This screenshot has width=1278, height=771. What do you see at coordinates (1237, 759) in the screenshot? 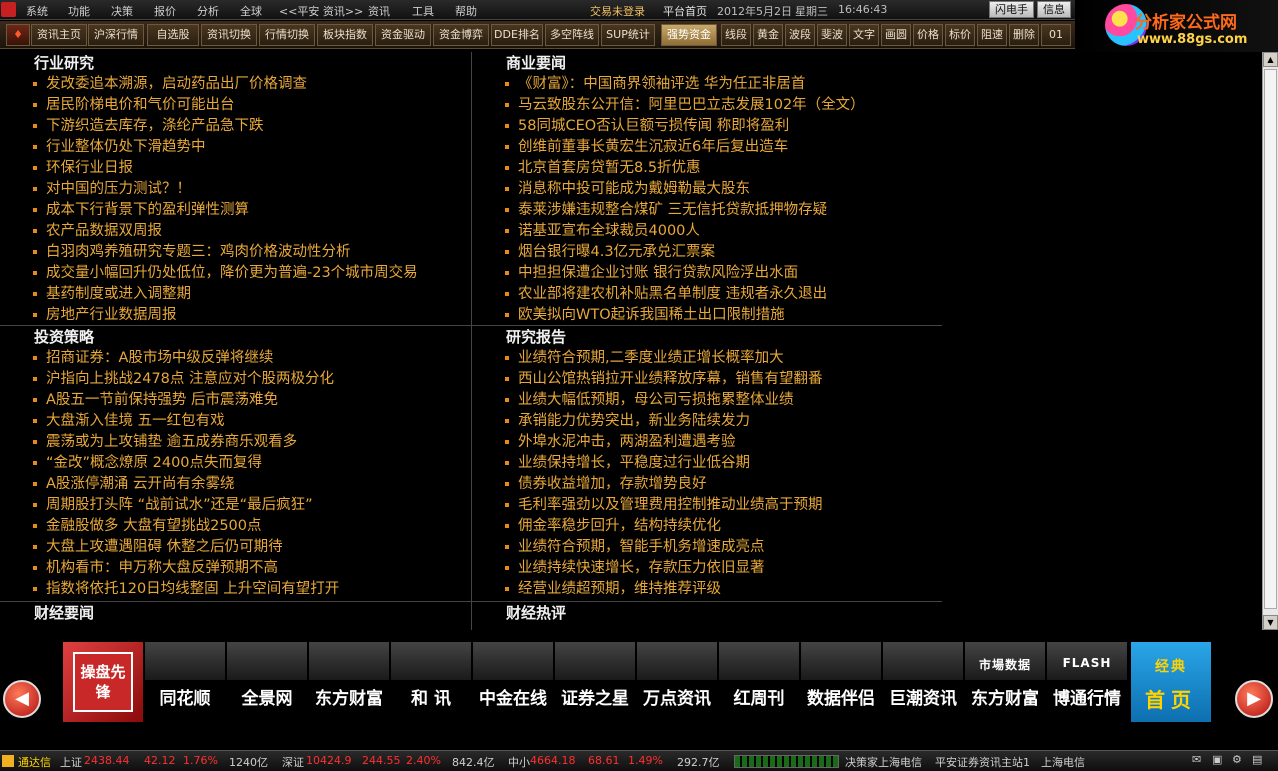
I see `settings-icon: ⚙` at bounding box center [1237, 759].